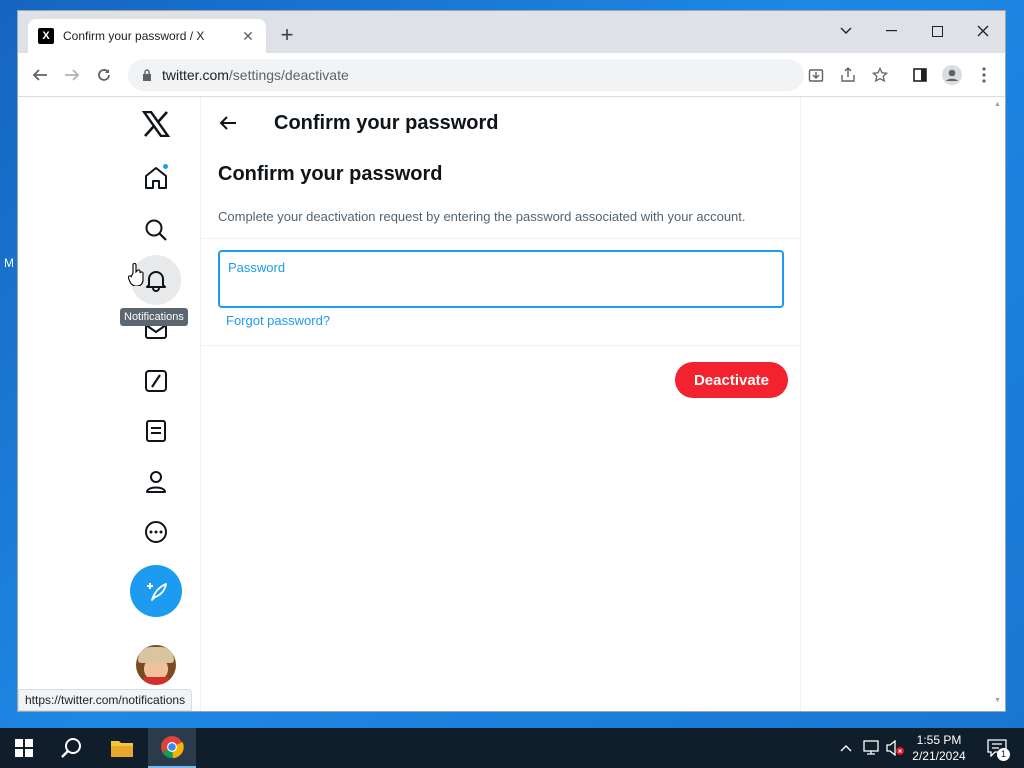 The image size is (1024, 768). I want to click on desktop-icon-label-partial: M, so click(9, 263).